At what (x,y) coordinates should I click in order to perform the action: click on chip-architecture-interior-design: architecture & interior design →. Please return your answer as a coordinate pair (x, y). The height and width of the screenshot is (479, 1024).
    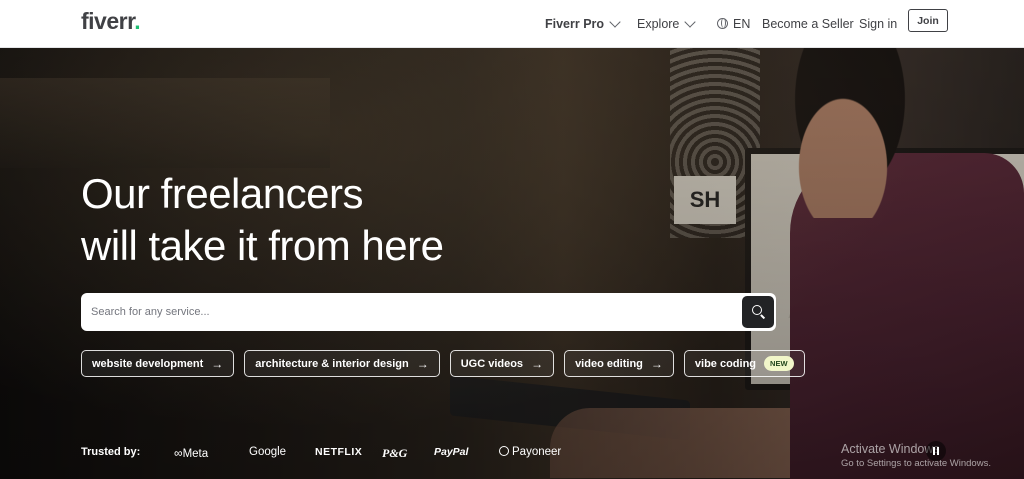
    Looking at the image, I should click on (342, 363).